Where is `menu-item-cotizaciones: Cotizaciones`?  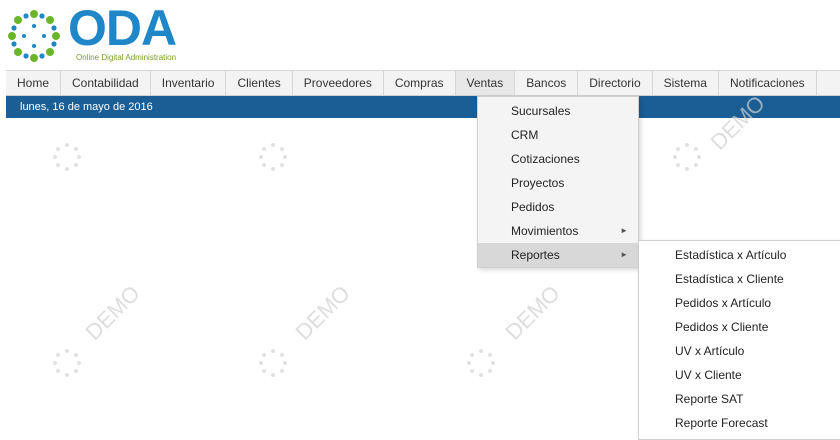
menu-item-cotizaciones: Cotizaciones is located at coordinates (558, 159).